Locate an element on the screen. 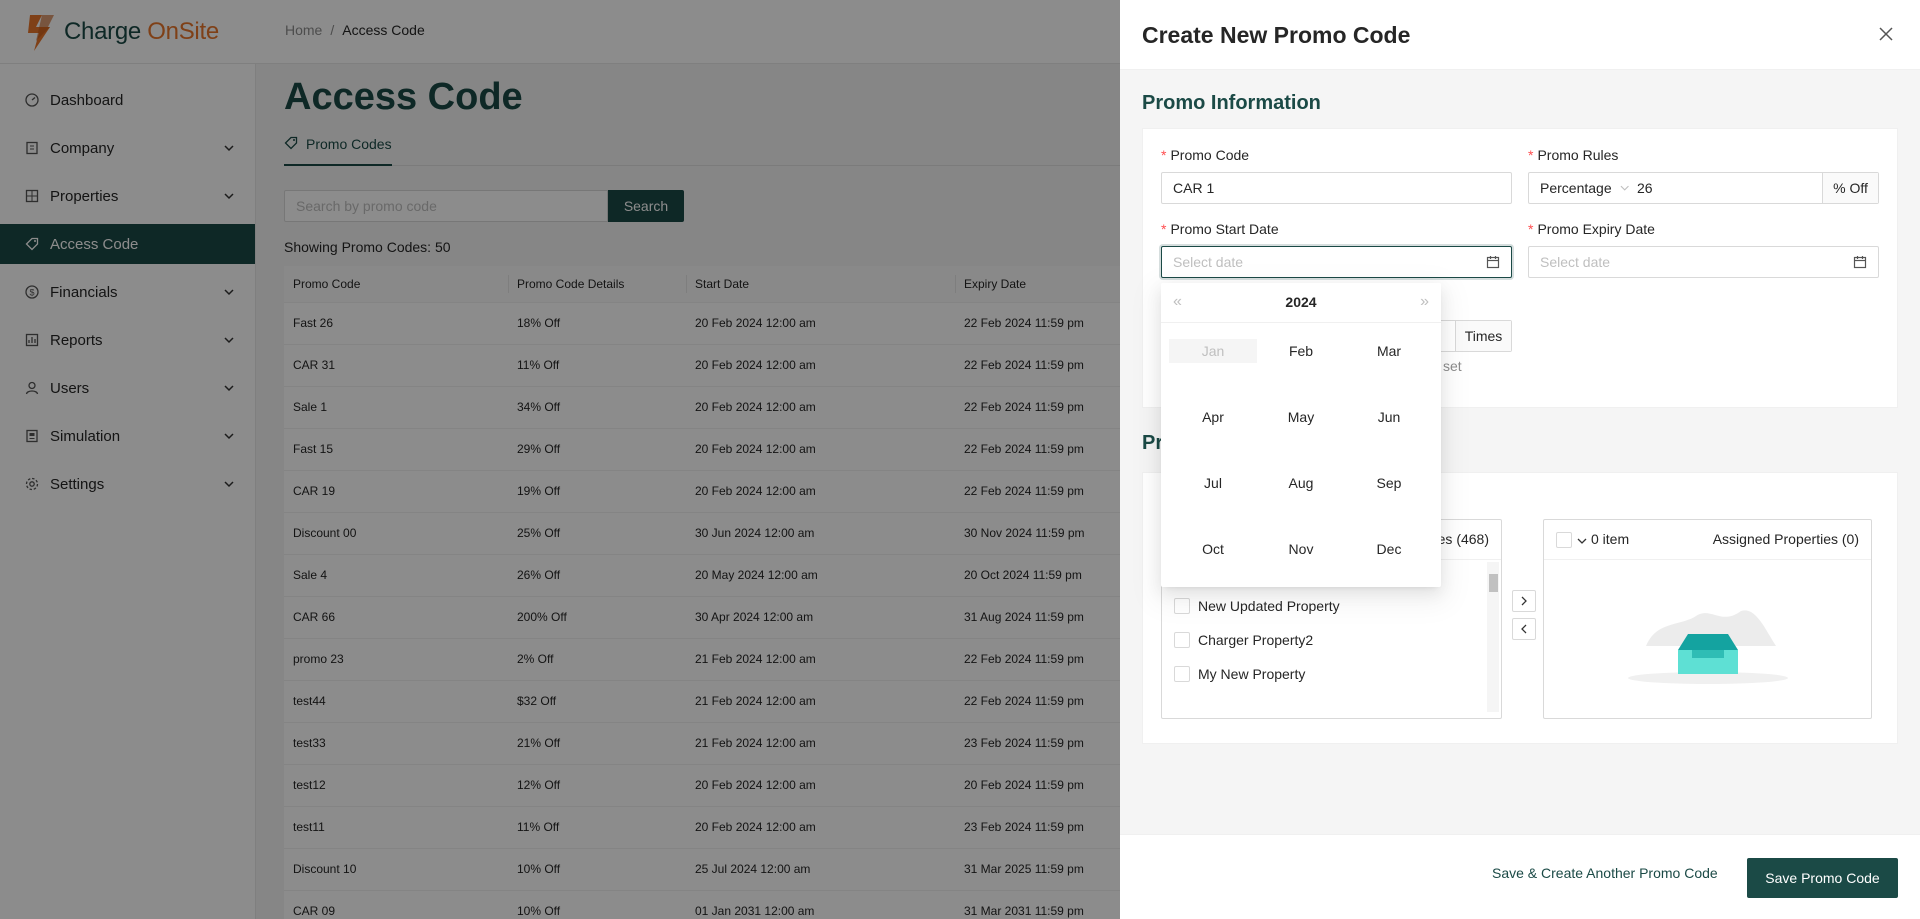 The height and width of the screenshot is (919, 1920). expiry-date-label: * Promo Expiry Date is located at coordinates (1591, 229).